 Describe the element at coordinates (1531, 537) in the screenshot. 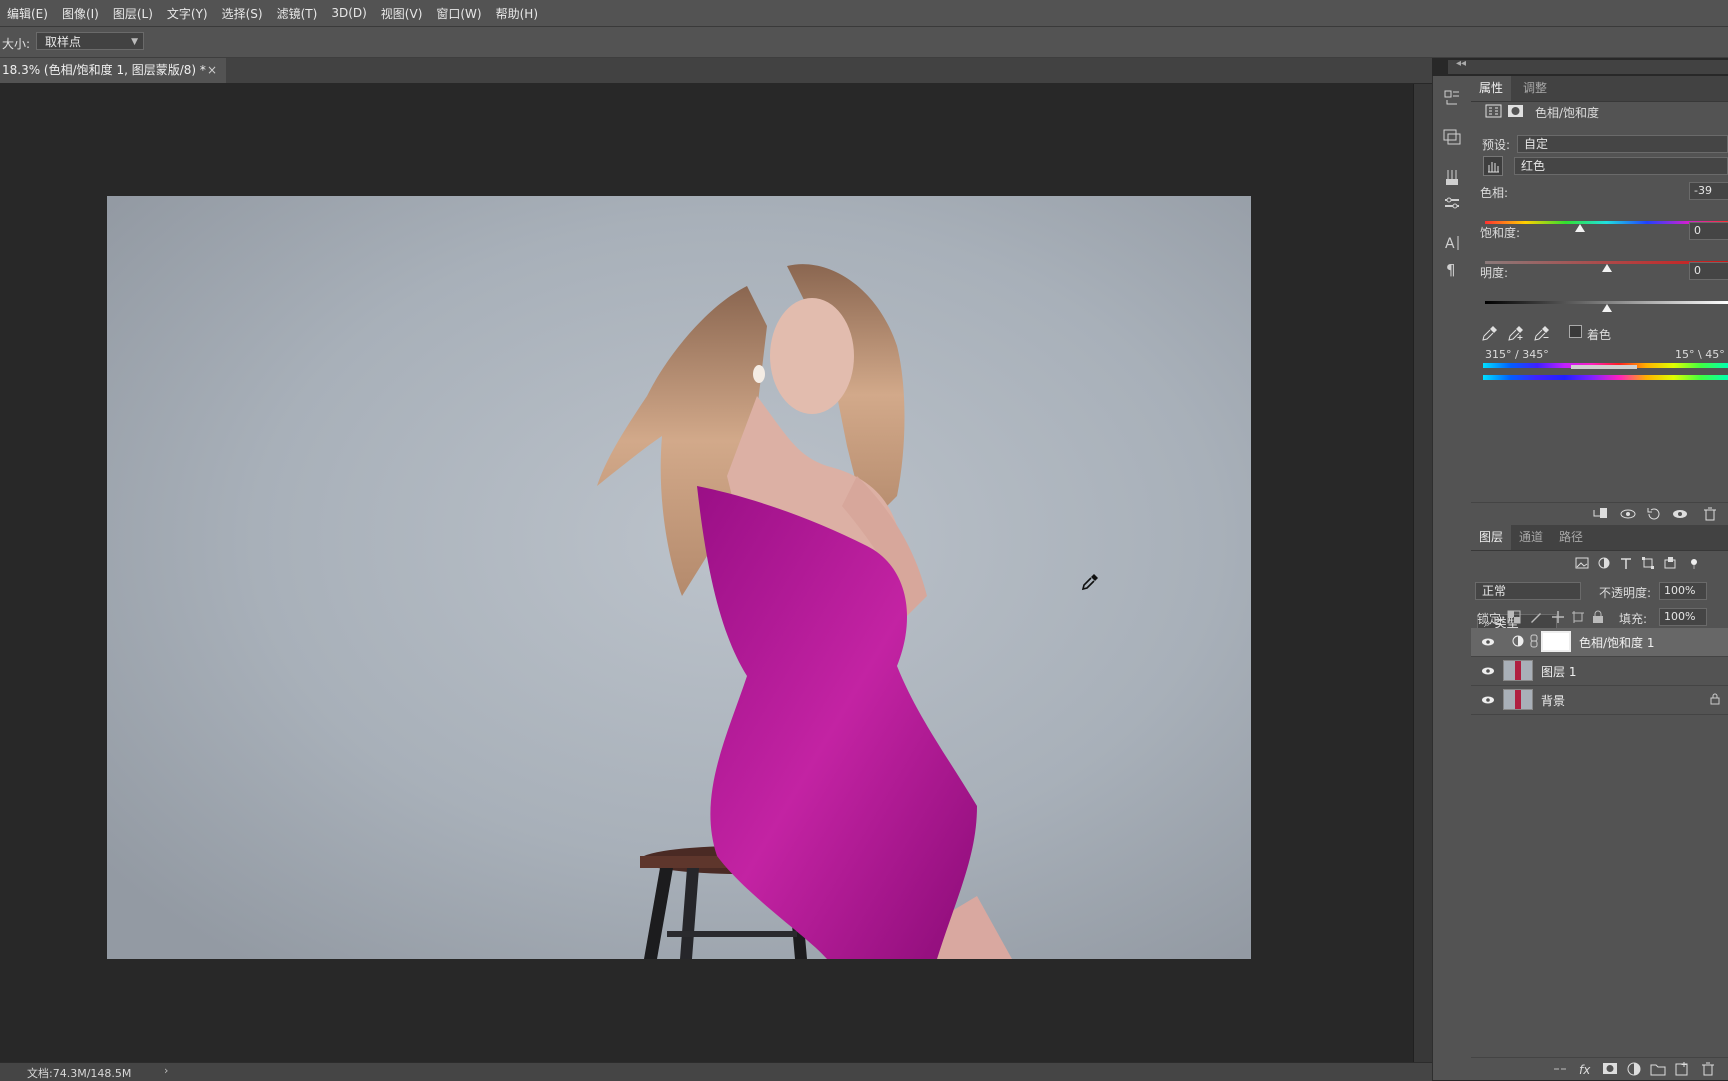

I see `tab-channels: 通道` at that location.